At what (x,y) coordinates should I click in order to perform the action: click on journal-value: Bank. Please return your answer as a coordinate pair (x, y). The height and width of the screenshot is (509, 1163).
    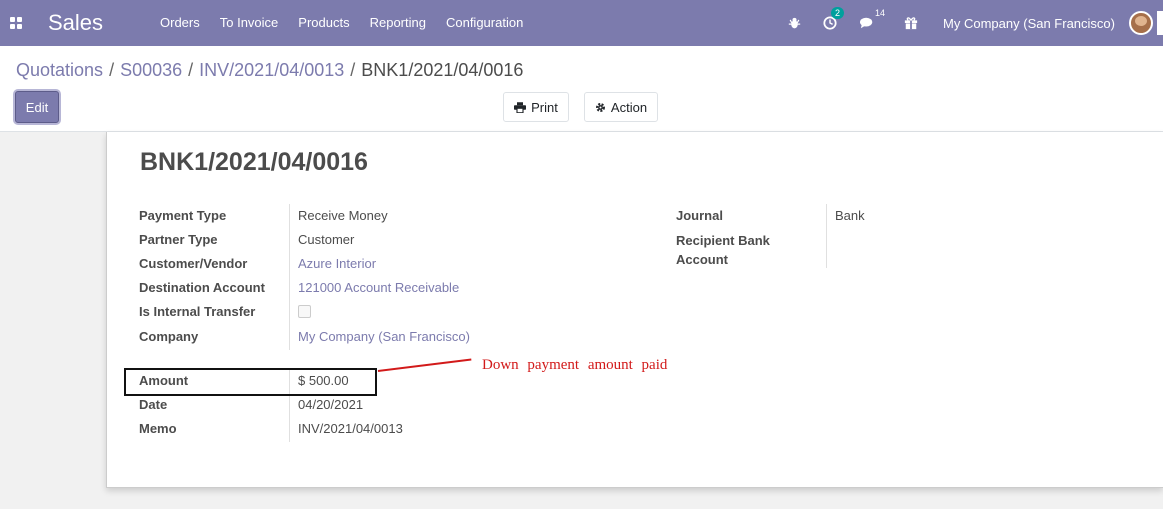
    Looking at the image, I should click on (850, 215).